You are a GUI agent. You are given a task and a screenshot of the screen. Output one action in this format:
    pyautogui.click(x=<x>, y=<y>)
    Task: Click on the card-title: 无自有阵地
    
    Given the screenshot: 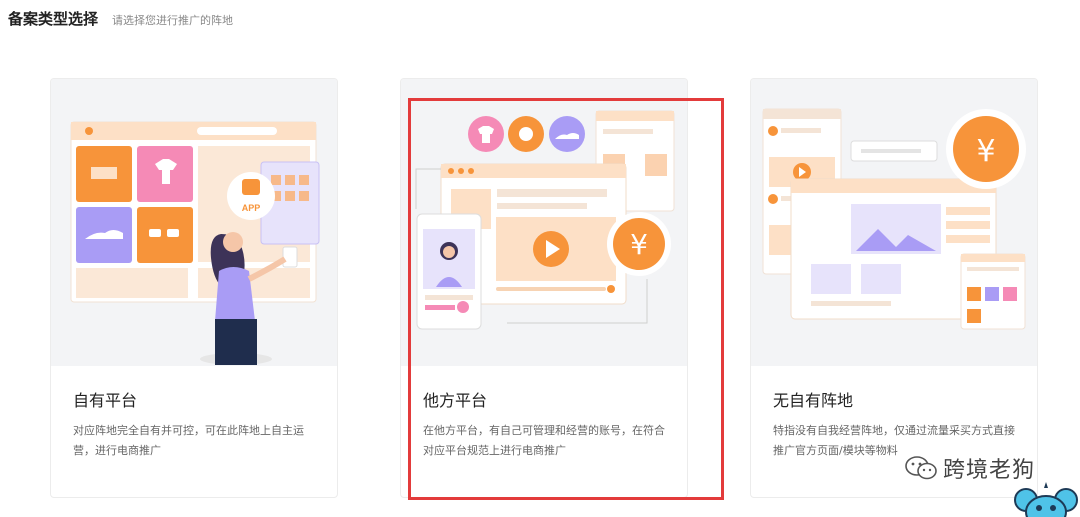 What is the action you would take?
    pyautogui.click(x=813, y=400)
    